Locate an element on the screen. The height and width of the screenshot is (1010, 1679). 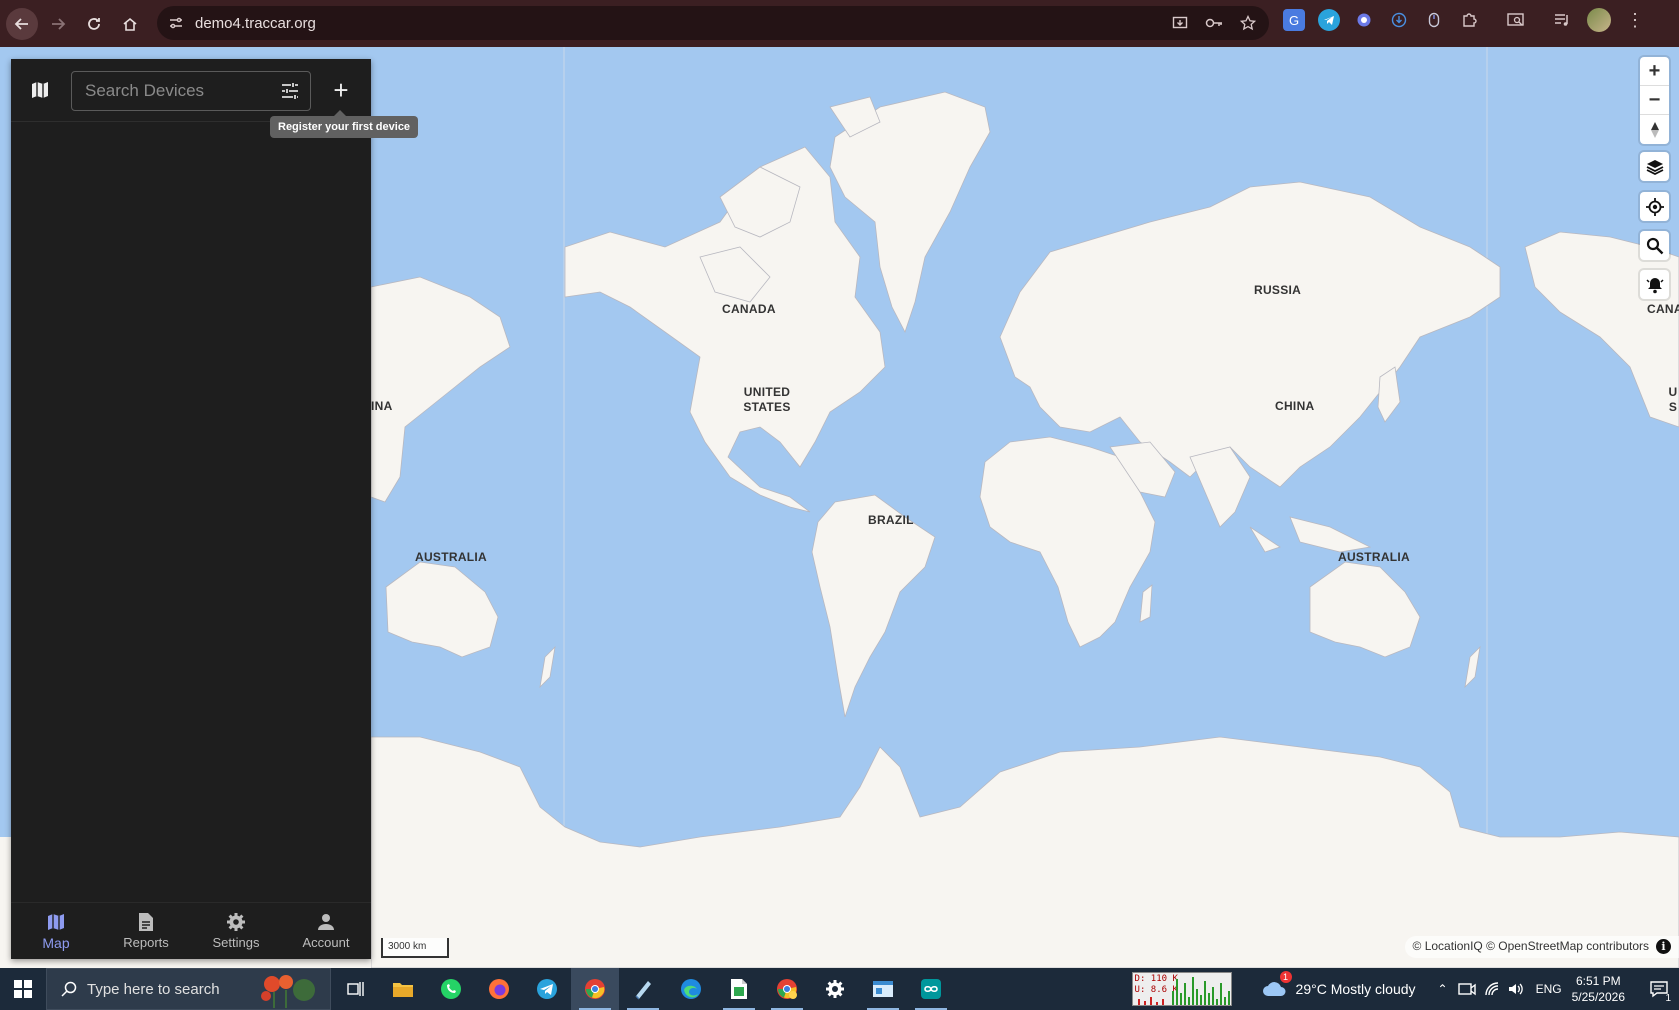
zoom-out-button: − is located at coordinates (1654, 100).